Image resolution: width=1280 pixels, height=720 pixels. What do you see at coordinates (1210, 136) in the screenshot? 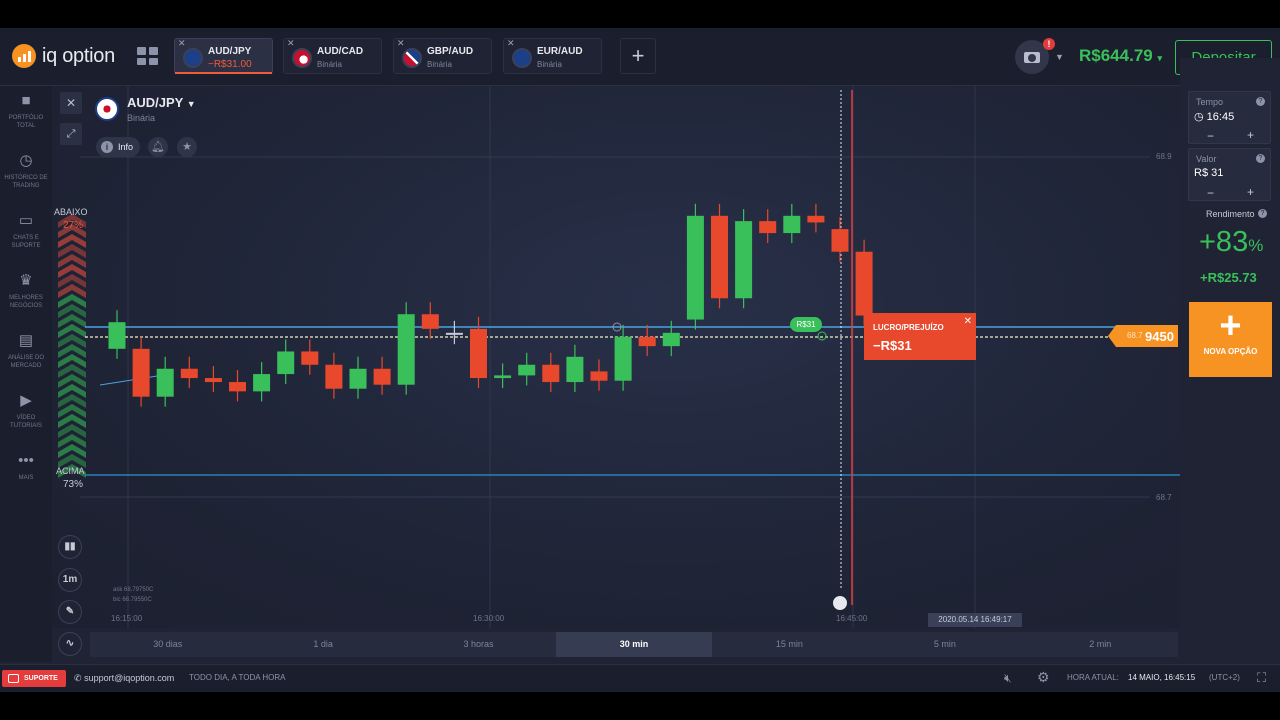
I see `decrease-time-button: −` at bounding box center [1210, 136].